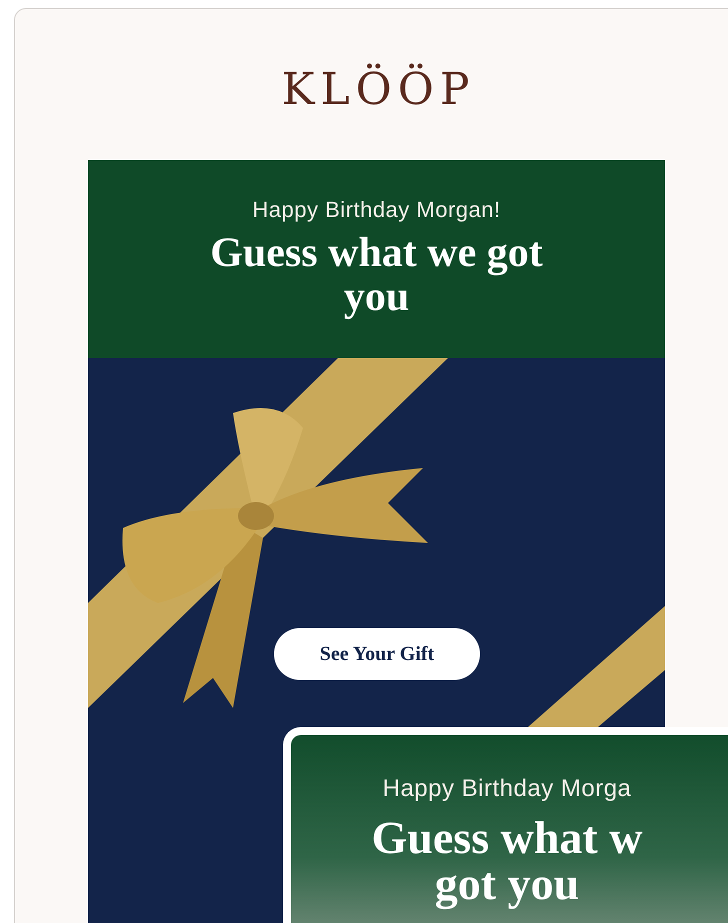 This screenshot has height=923, width=728. Describe the element at coordinates (507, 789) in the screenshot. I see `greeting-text: Happy Birthday Morga` at that location.